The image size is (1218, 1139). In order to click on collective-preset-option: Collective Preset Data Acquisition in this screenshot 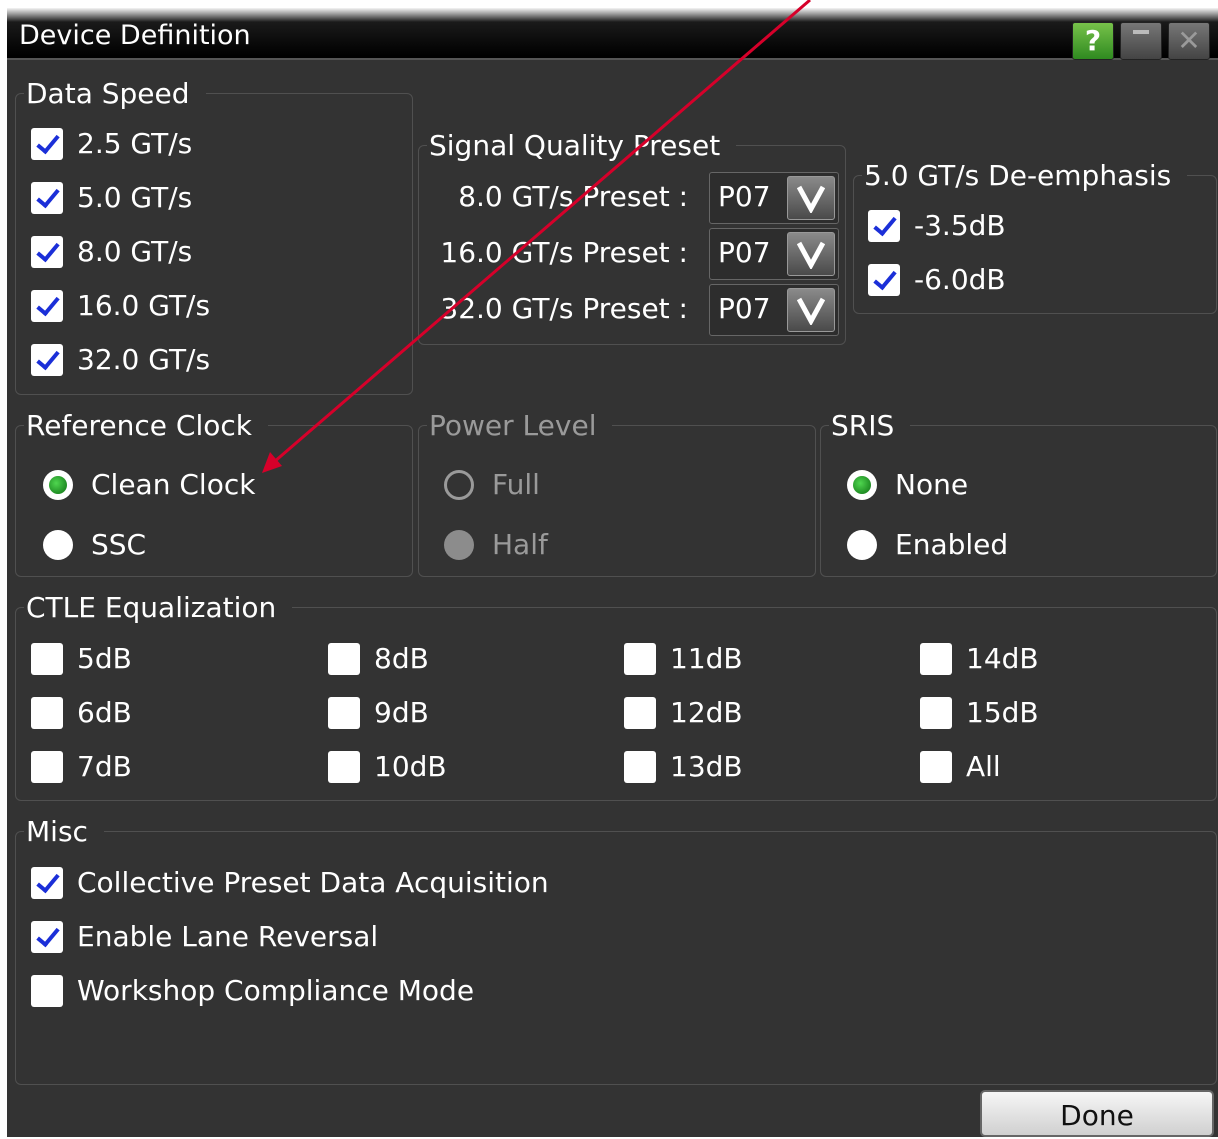, I will do `click(290, 882)`.